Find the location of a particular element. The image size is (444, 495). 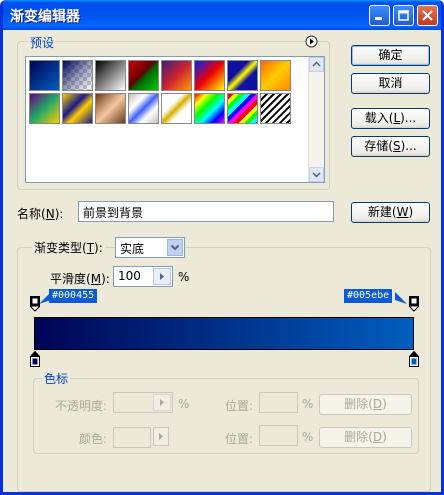

close-icon is located at coordinates (427, 15).